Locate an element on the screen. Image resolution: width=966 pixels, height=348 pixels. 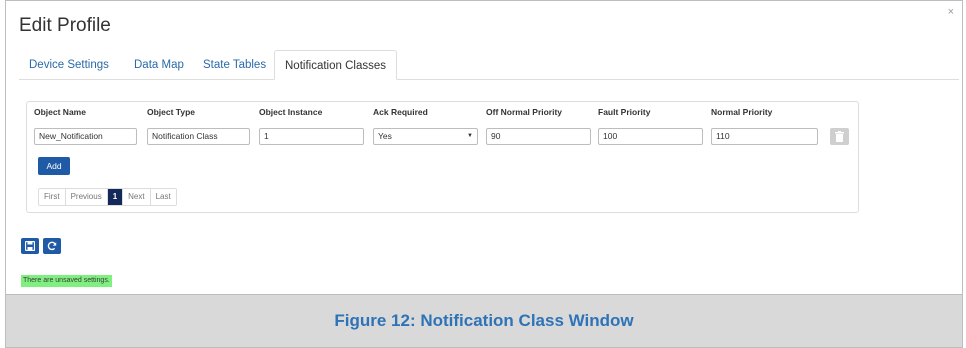
delete-row-button is located at coordinates (839, 136).